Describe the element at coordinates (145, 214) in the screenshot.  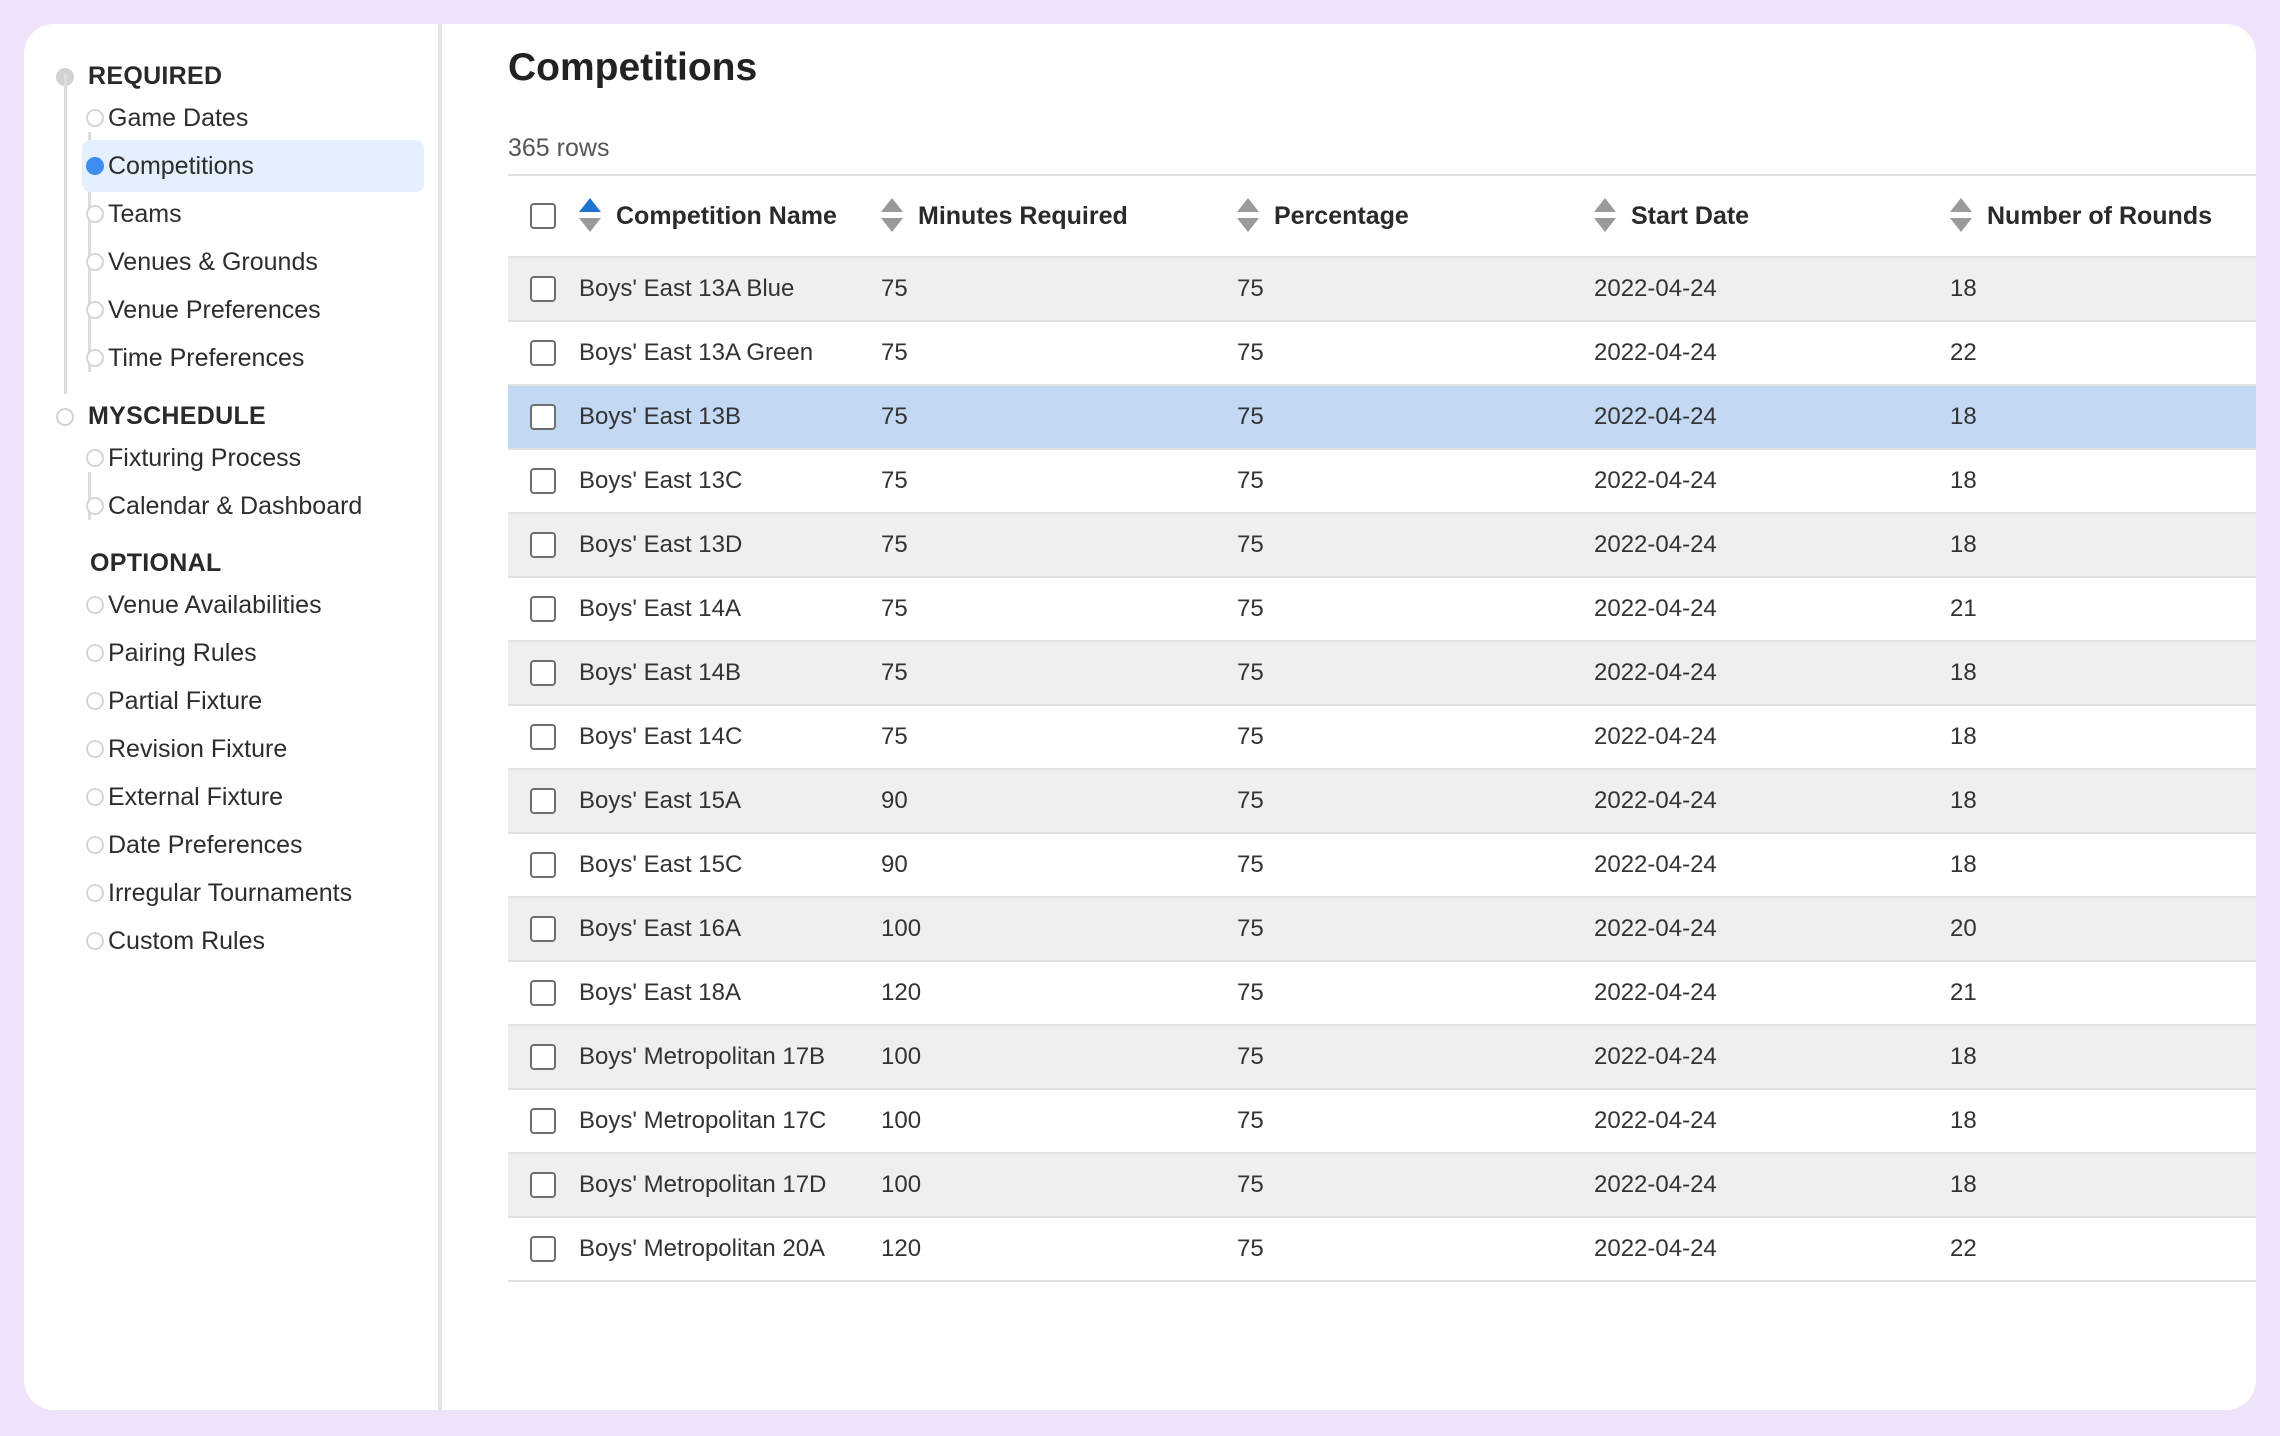
I see `sidebar-item-label: Teams` at that location.